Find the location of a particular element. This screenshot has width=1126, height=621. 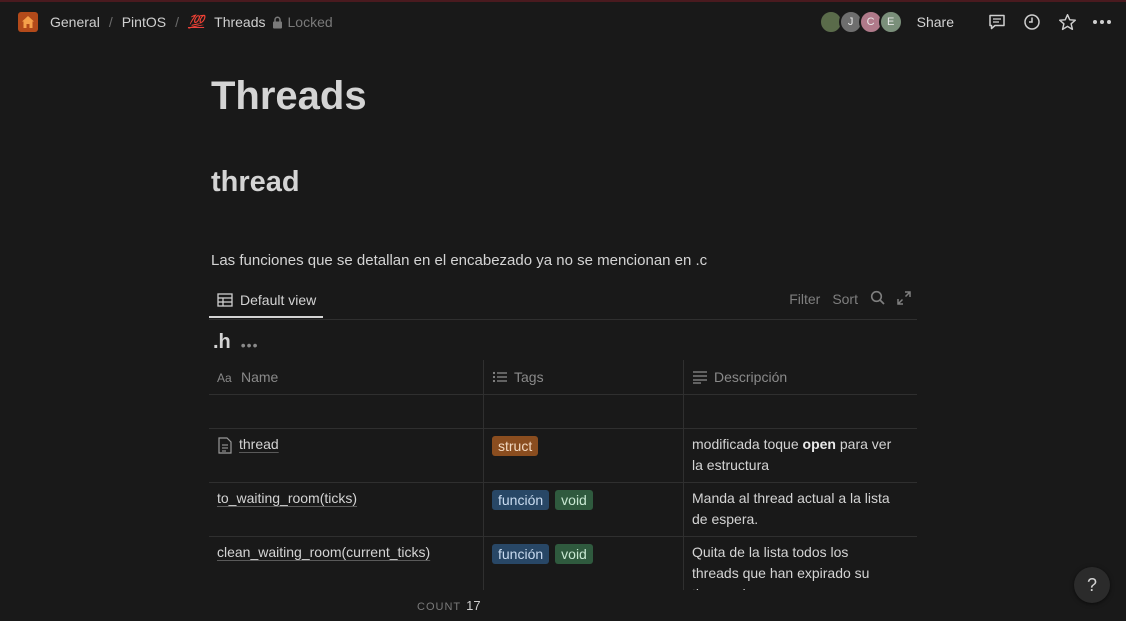

more-options-icon is located at coordinates (1102, 22).